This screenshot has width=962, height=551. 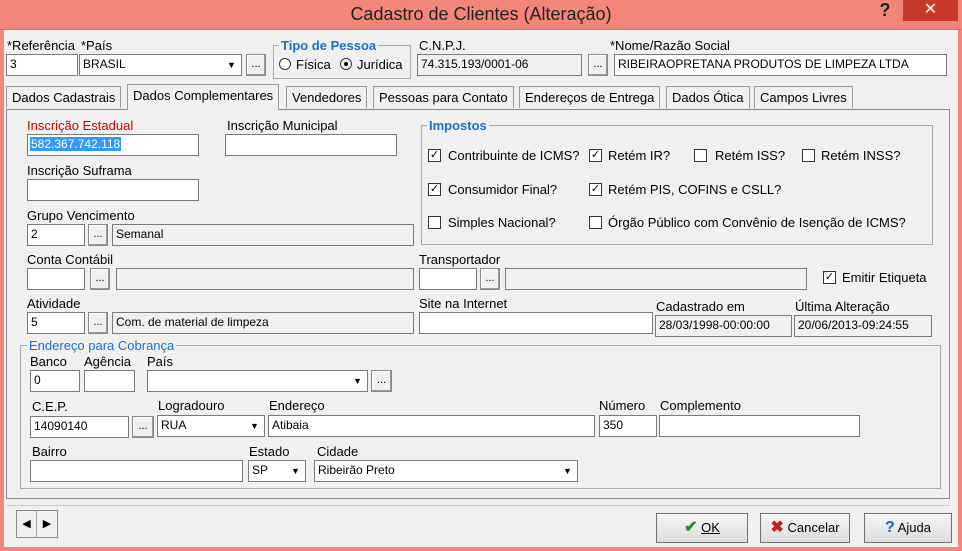 What do you see at coordinates (160, 65) in the screenshot?
I see `pais-dropdown: BRASIL ▼` at bounding box center [160, 65].